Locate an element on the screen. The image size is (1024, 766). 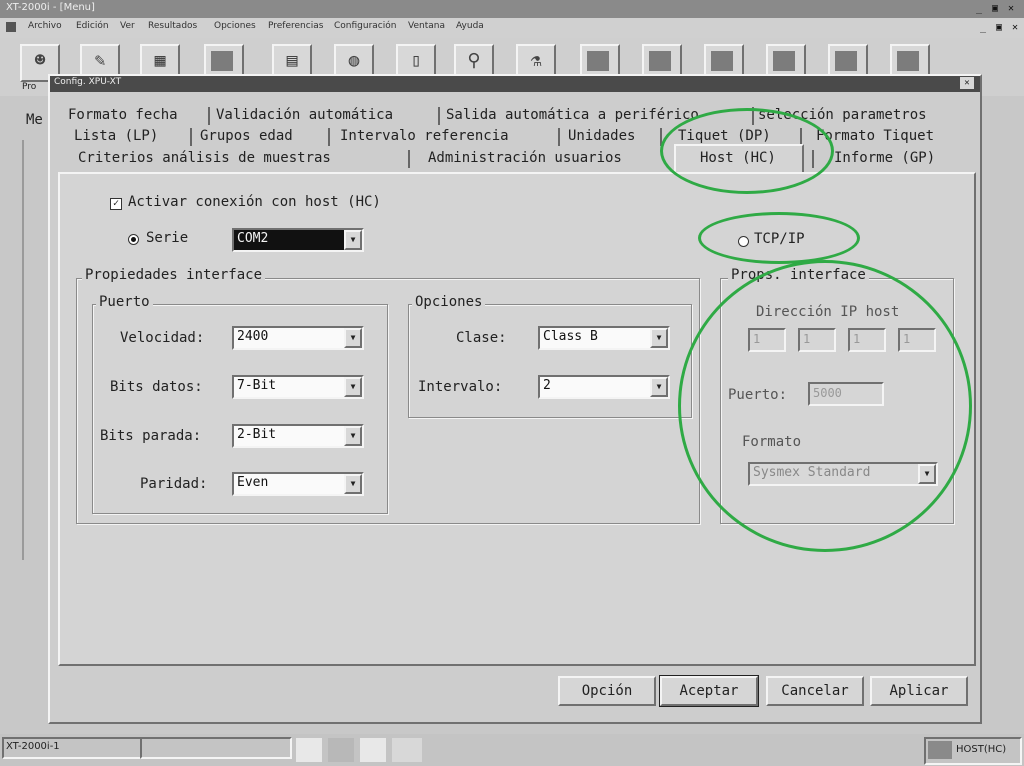
opciones-group-title: Opciones is located at coordinates (449, 302).